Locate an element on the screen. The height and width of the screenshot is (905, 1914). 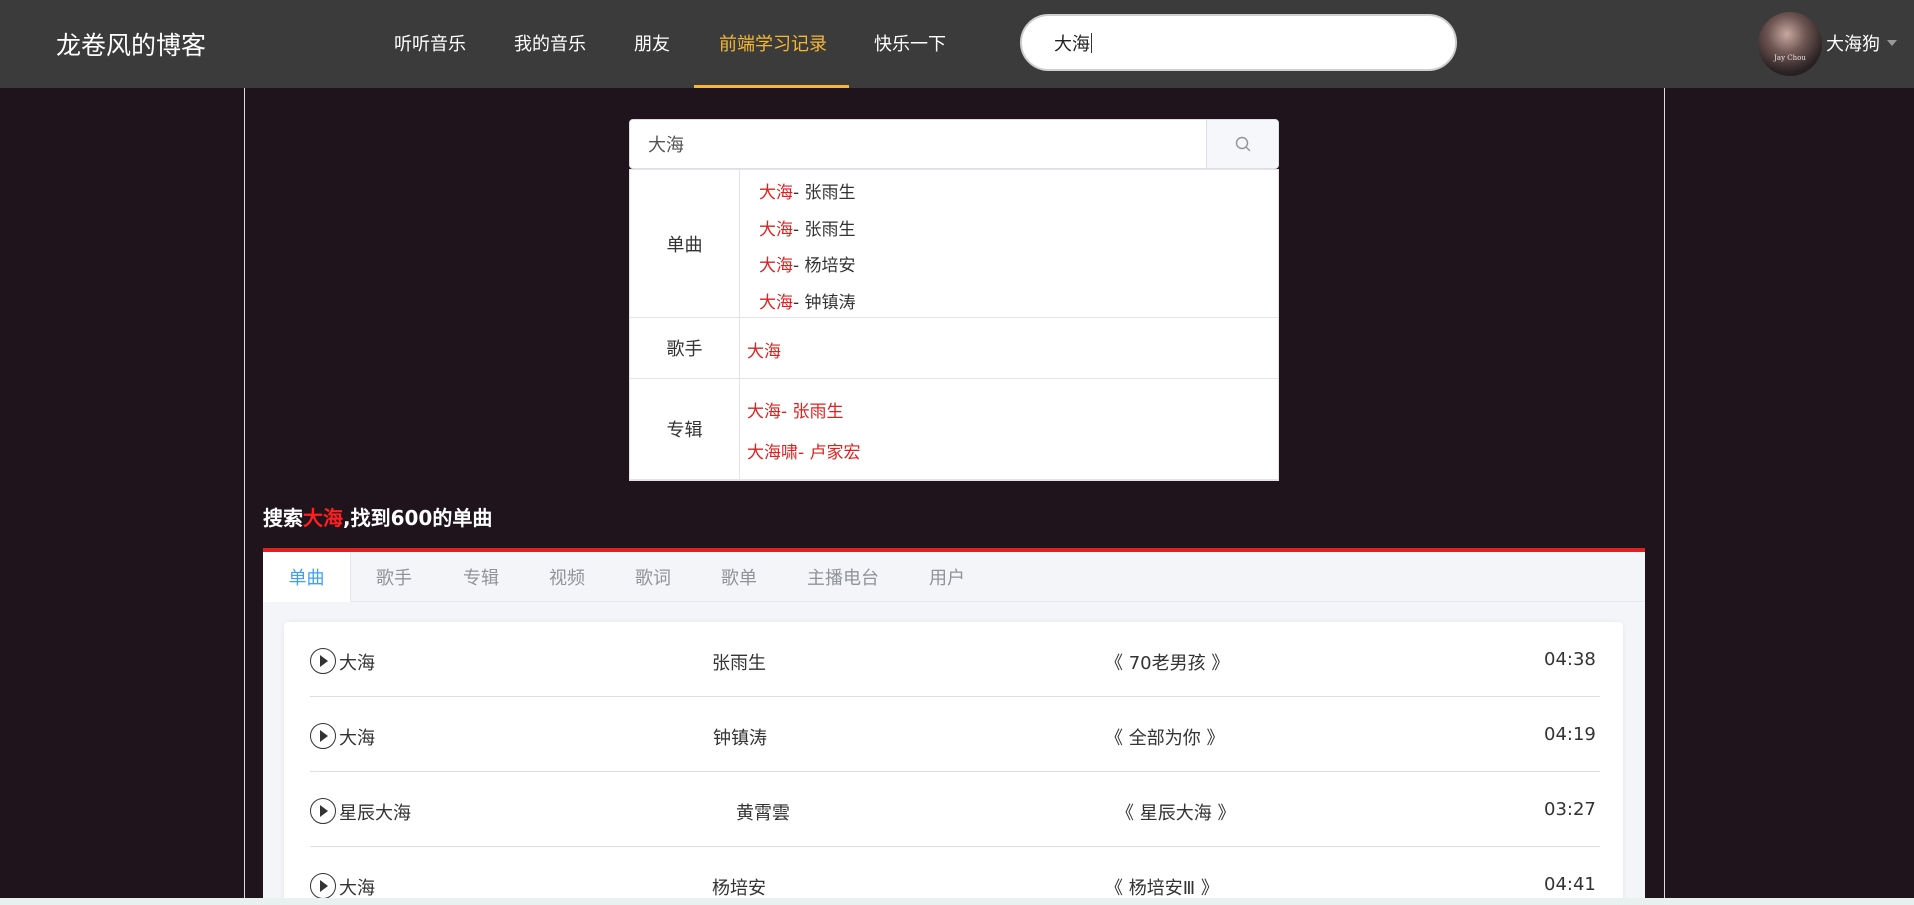
tab-playlists: 歌单 is located at coordinates (739, 577).